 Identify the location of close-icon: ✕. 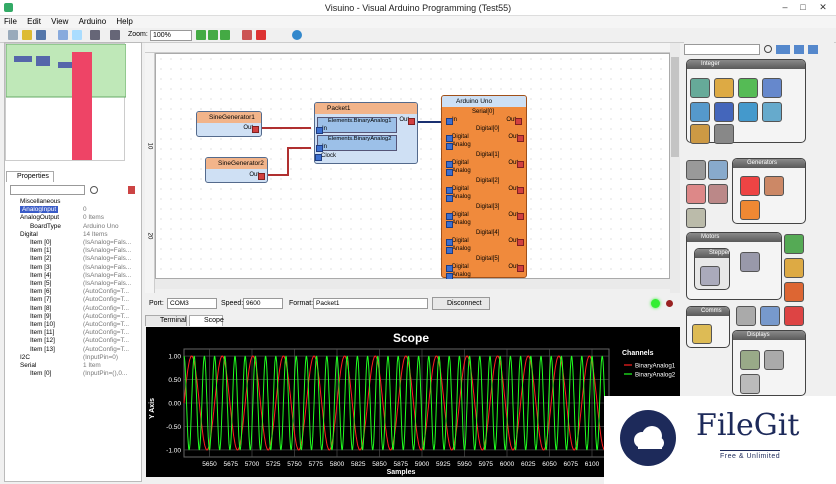
(823, 7).